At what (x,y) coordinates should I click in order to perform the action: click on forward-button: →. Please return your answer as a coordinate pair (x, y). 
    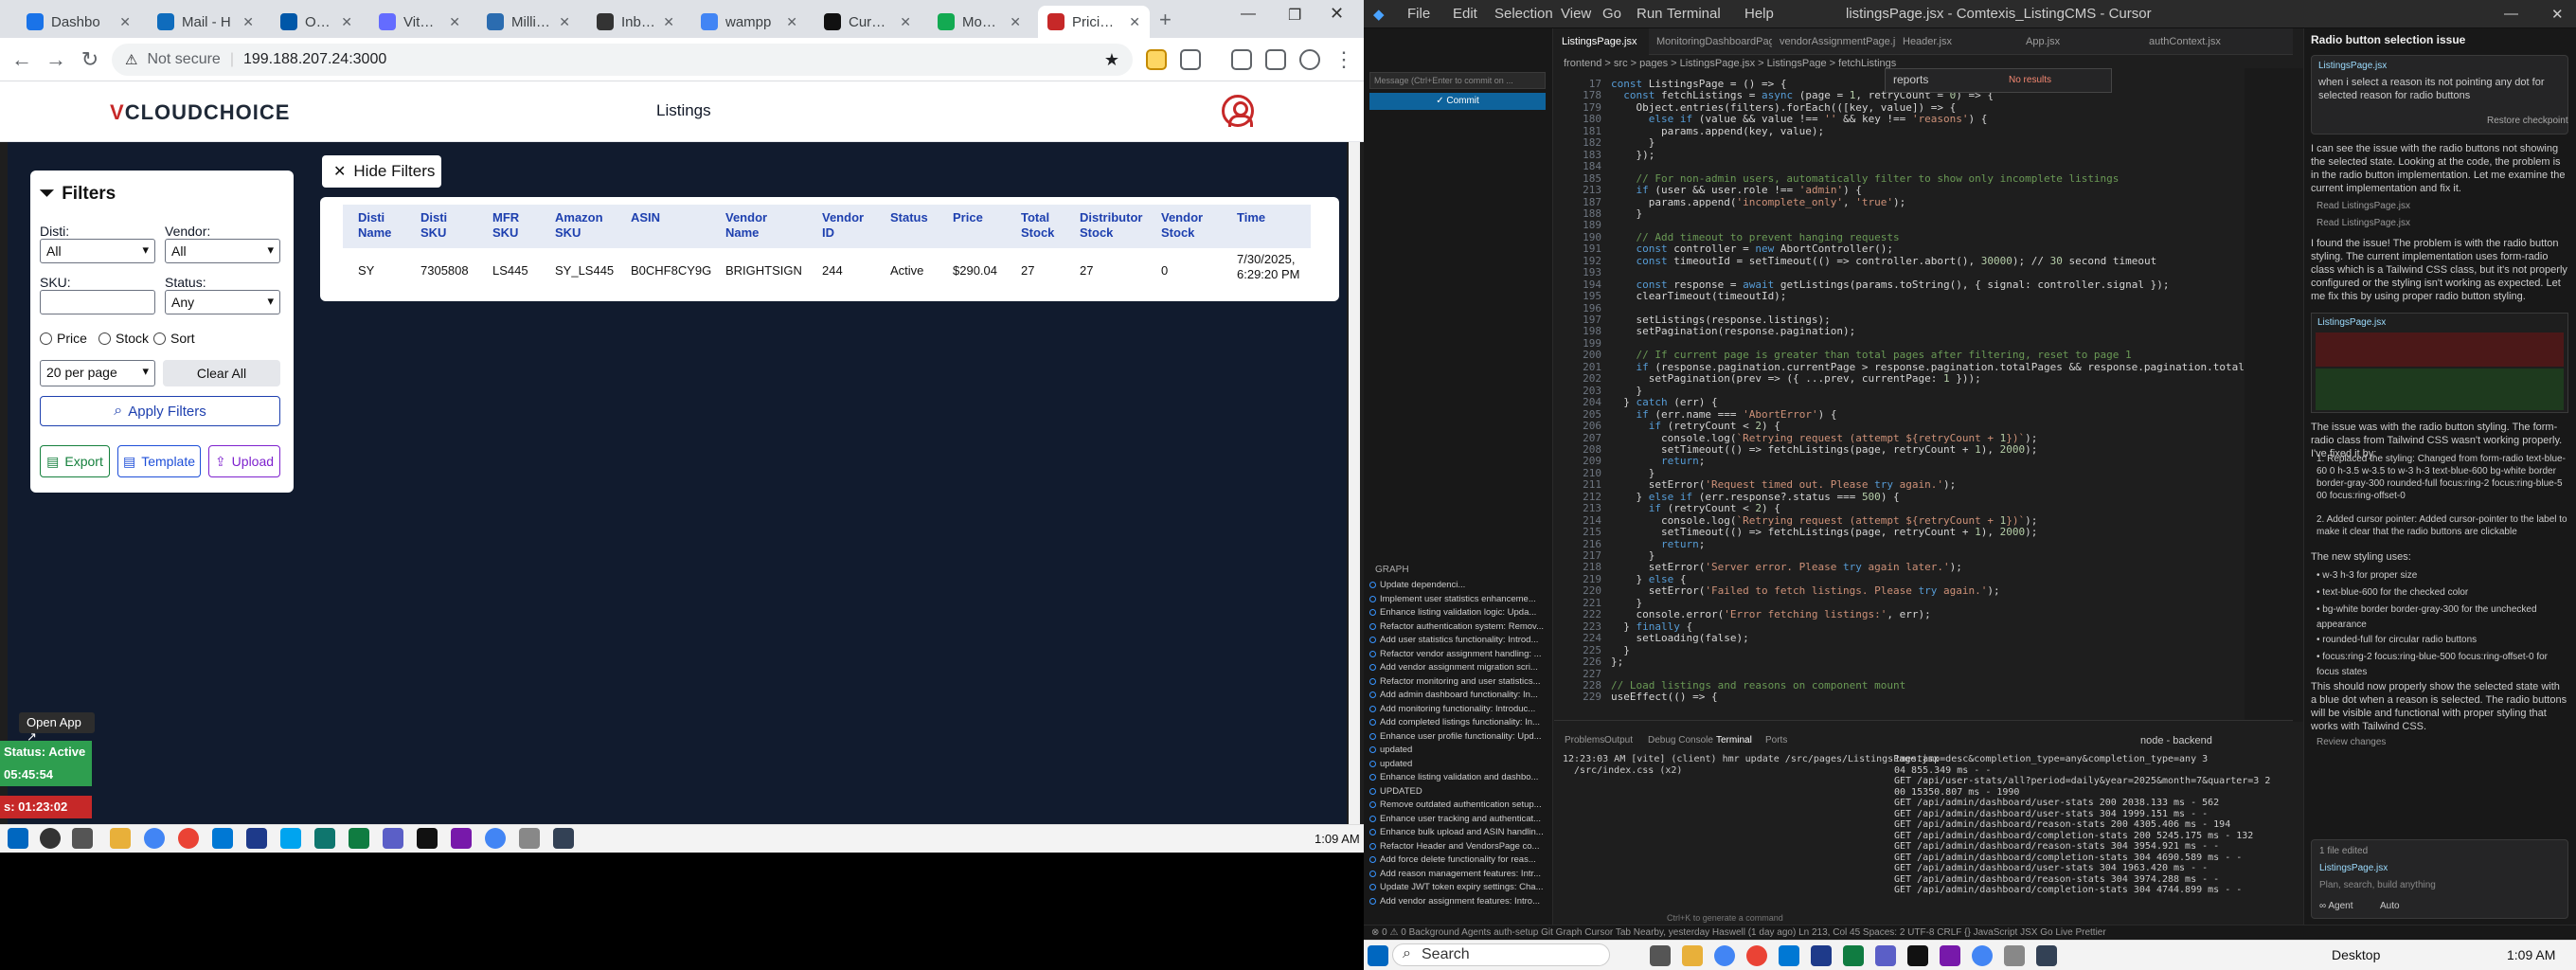
    Looking at the image, I should click on (56, 60).